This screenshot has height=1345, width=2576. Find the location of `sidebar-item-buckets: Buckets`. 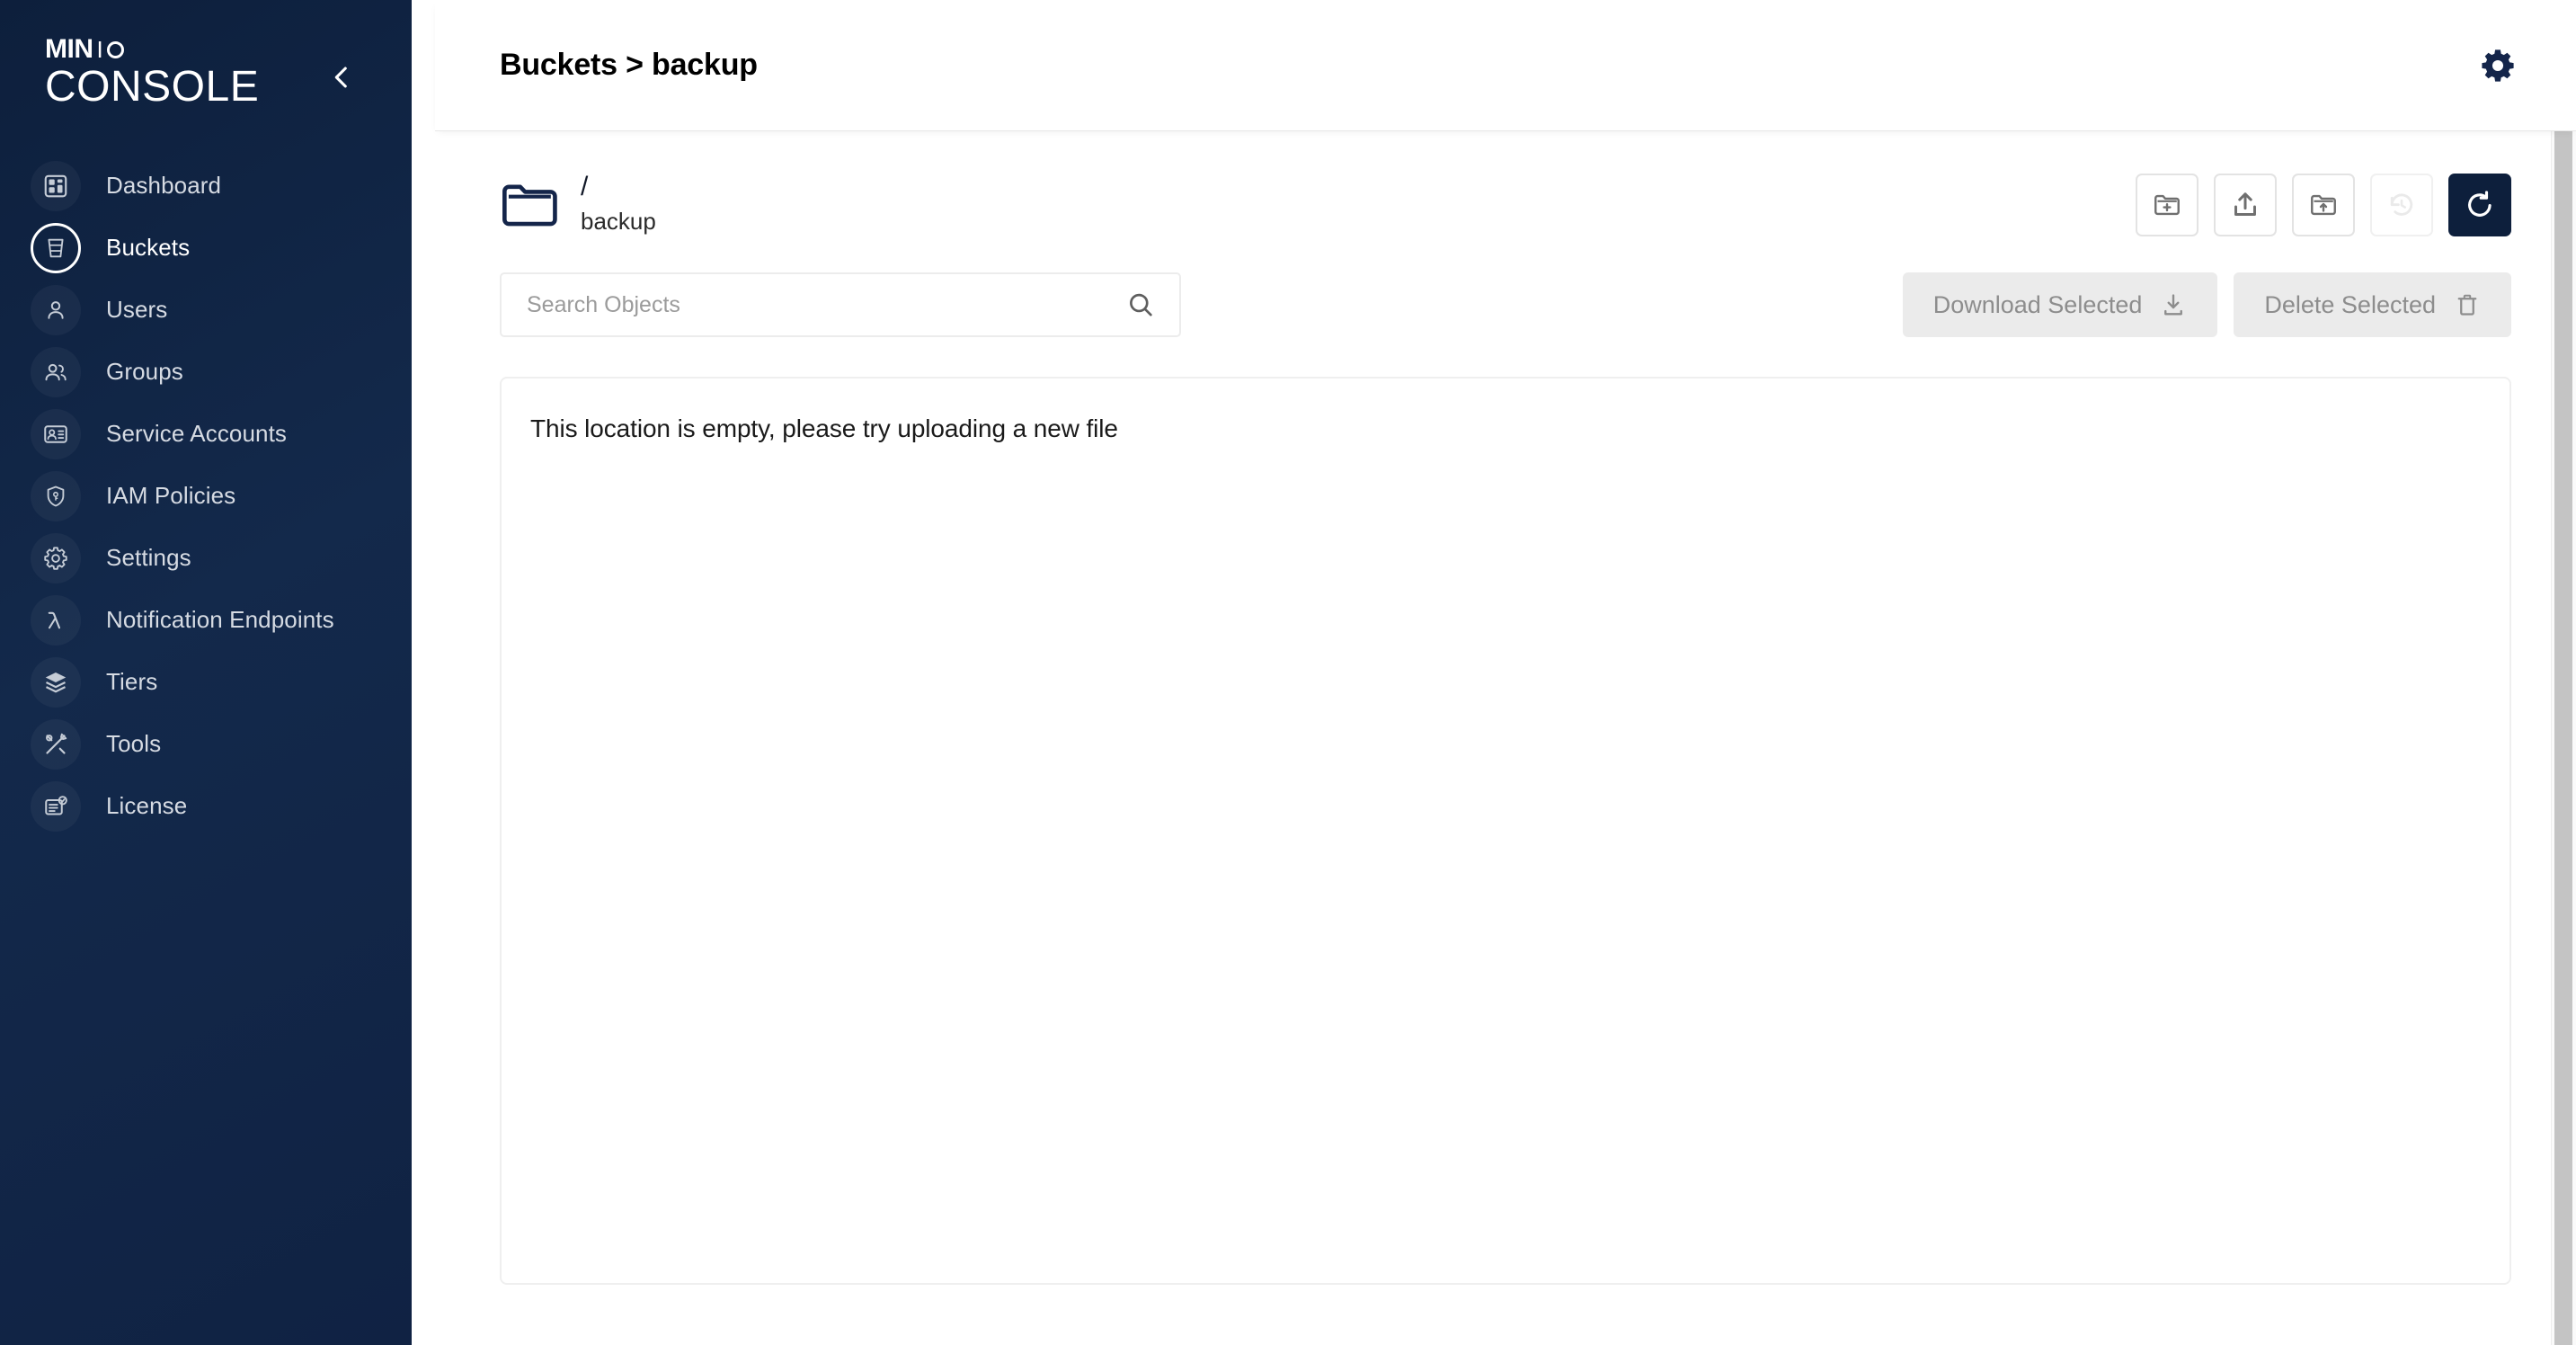

sidebar-item-buckets: Buckets is located at coordinates (206, 248).